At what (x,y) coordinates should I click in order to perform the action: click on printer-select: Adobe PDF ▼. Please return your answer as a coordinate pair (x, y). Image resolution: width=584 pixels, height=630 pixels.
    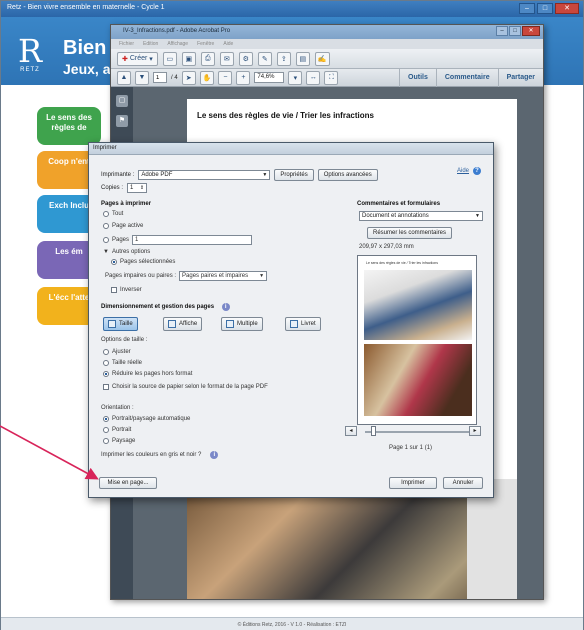
    Looking at the image, I should click on (204, 175).